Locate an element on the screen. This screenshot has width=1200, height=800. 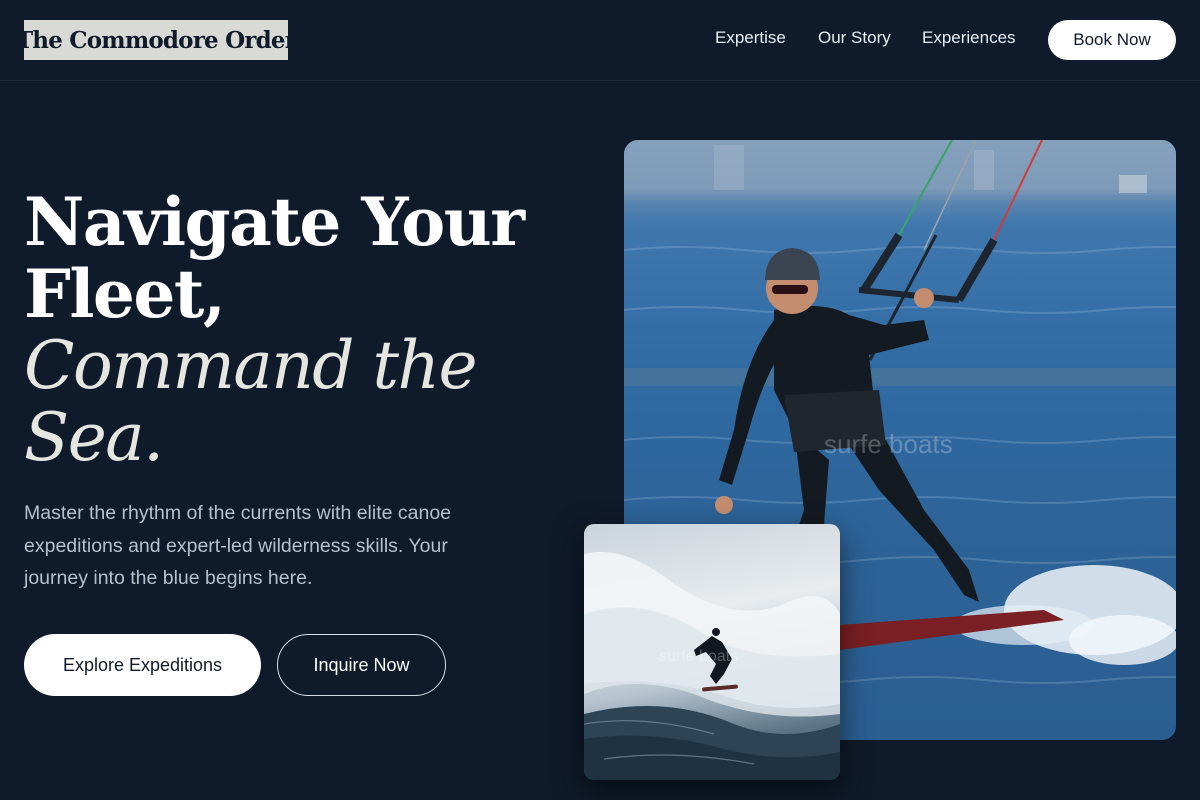
headline-line-1: Navigate Your is located at coordinates (274, 222).